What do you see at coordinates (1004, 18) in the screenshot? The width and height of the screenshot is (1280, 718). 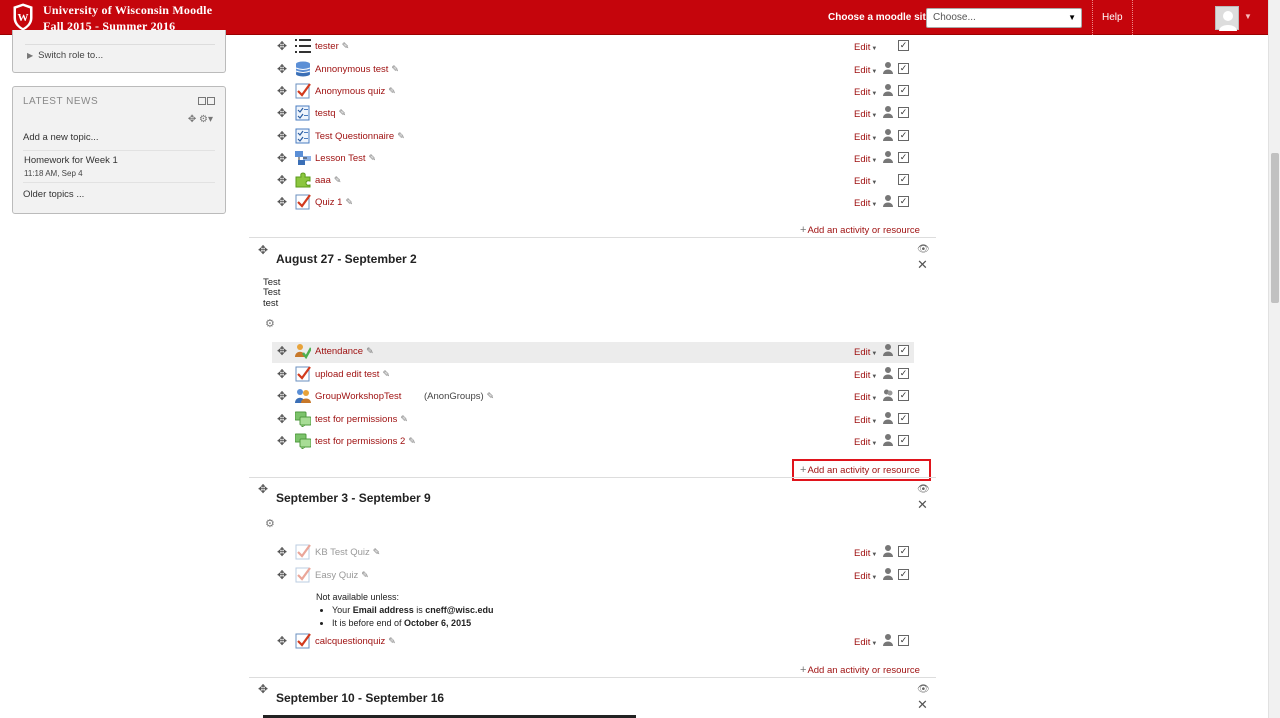 I see `moodle-site-select: Choose... ▼` at bounding box center [1004, 18].